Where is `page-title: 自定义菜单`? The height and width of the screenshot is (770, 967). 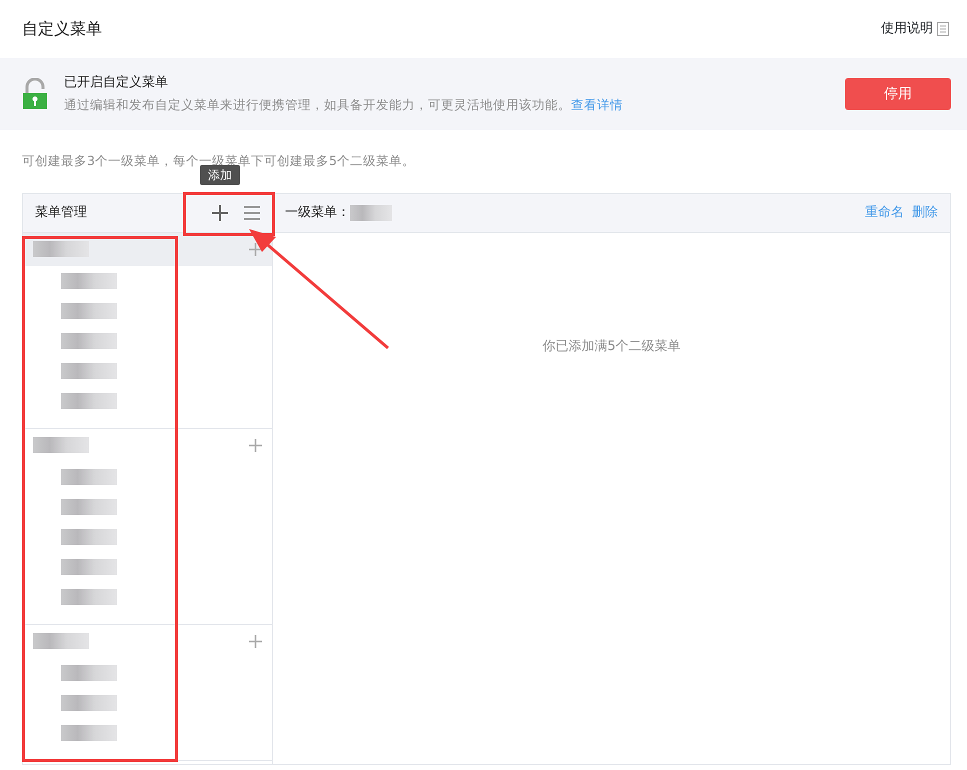
page-title: 自定义菜单 is located at coordinates (62, 29).